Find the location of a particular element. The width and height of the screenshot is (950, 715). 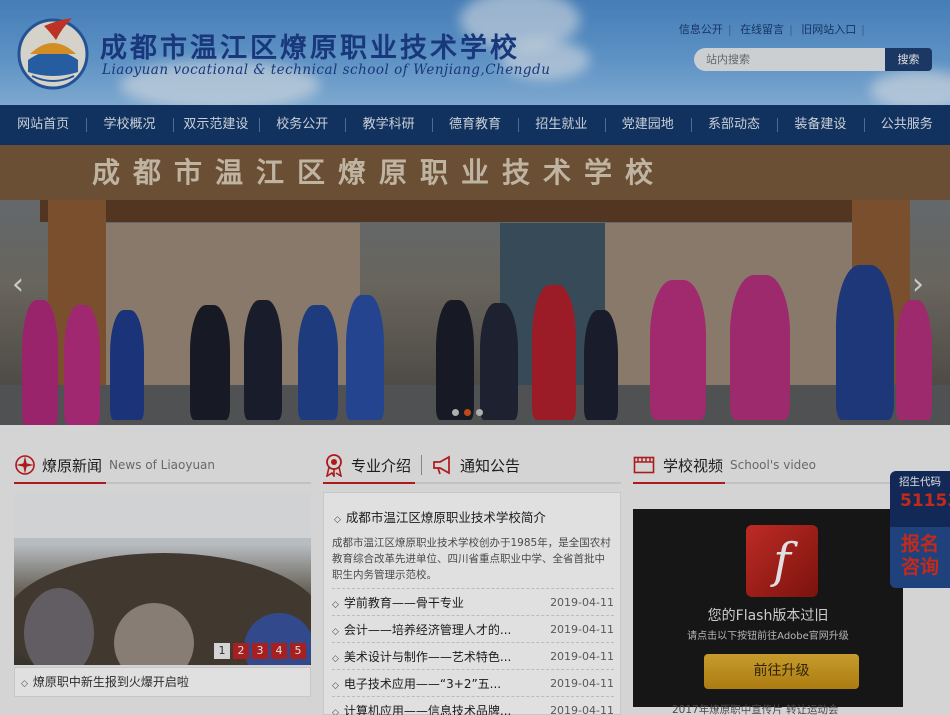

nav-item-equipment: 装备建设 is located at coordinates (820, 125).